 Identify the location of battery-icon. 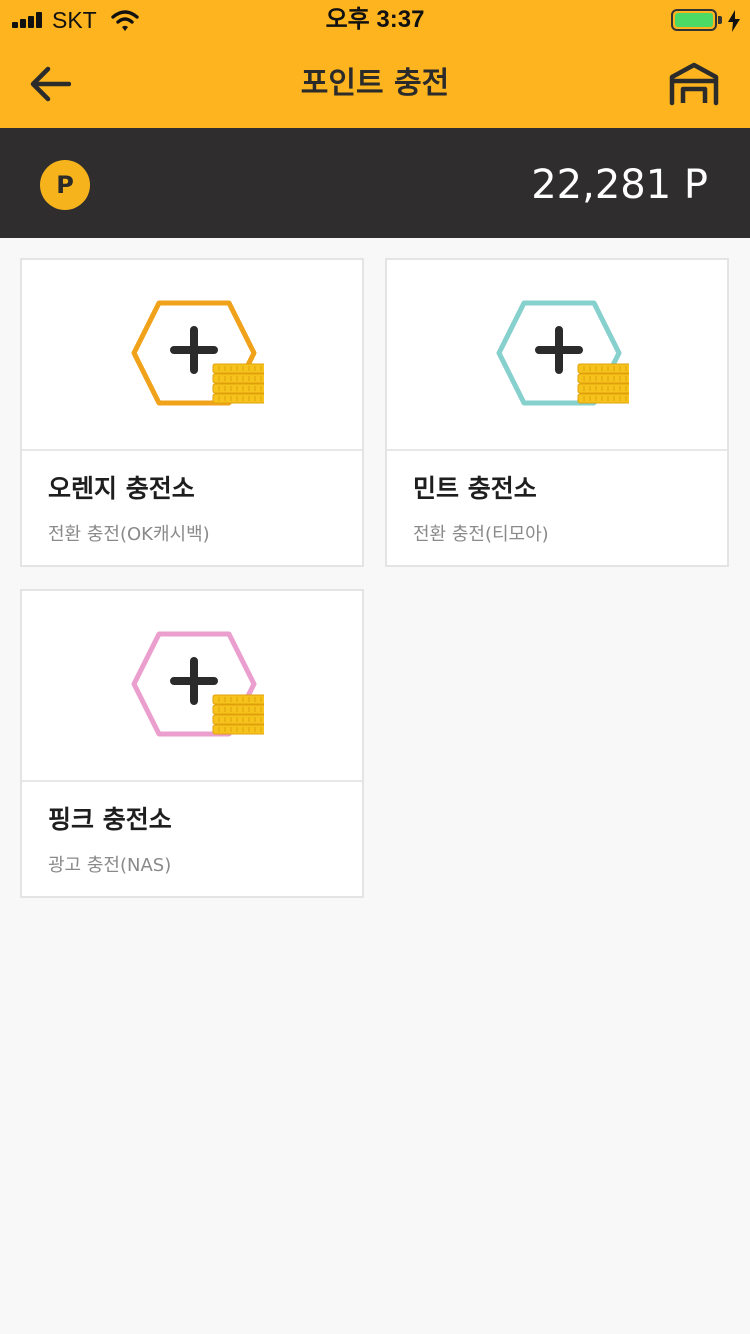
(694, 20).